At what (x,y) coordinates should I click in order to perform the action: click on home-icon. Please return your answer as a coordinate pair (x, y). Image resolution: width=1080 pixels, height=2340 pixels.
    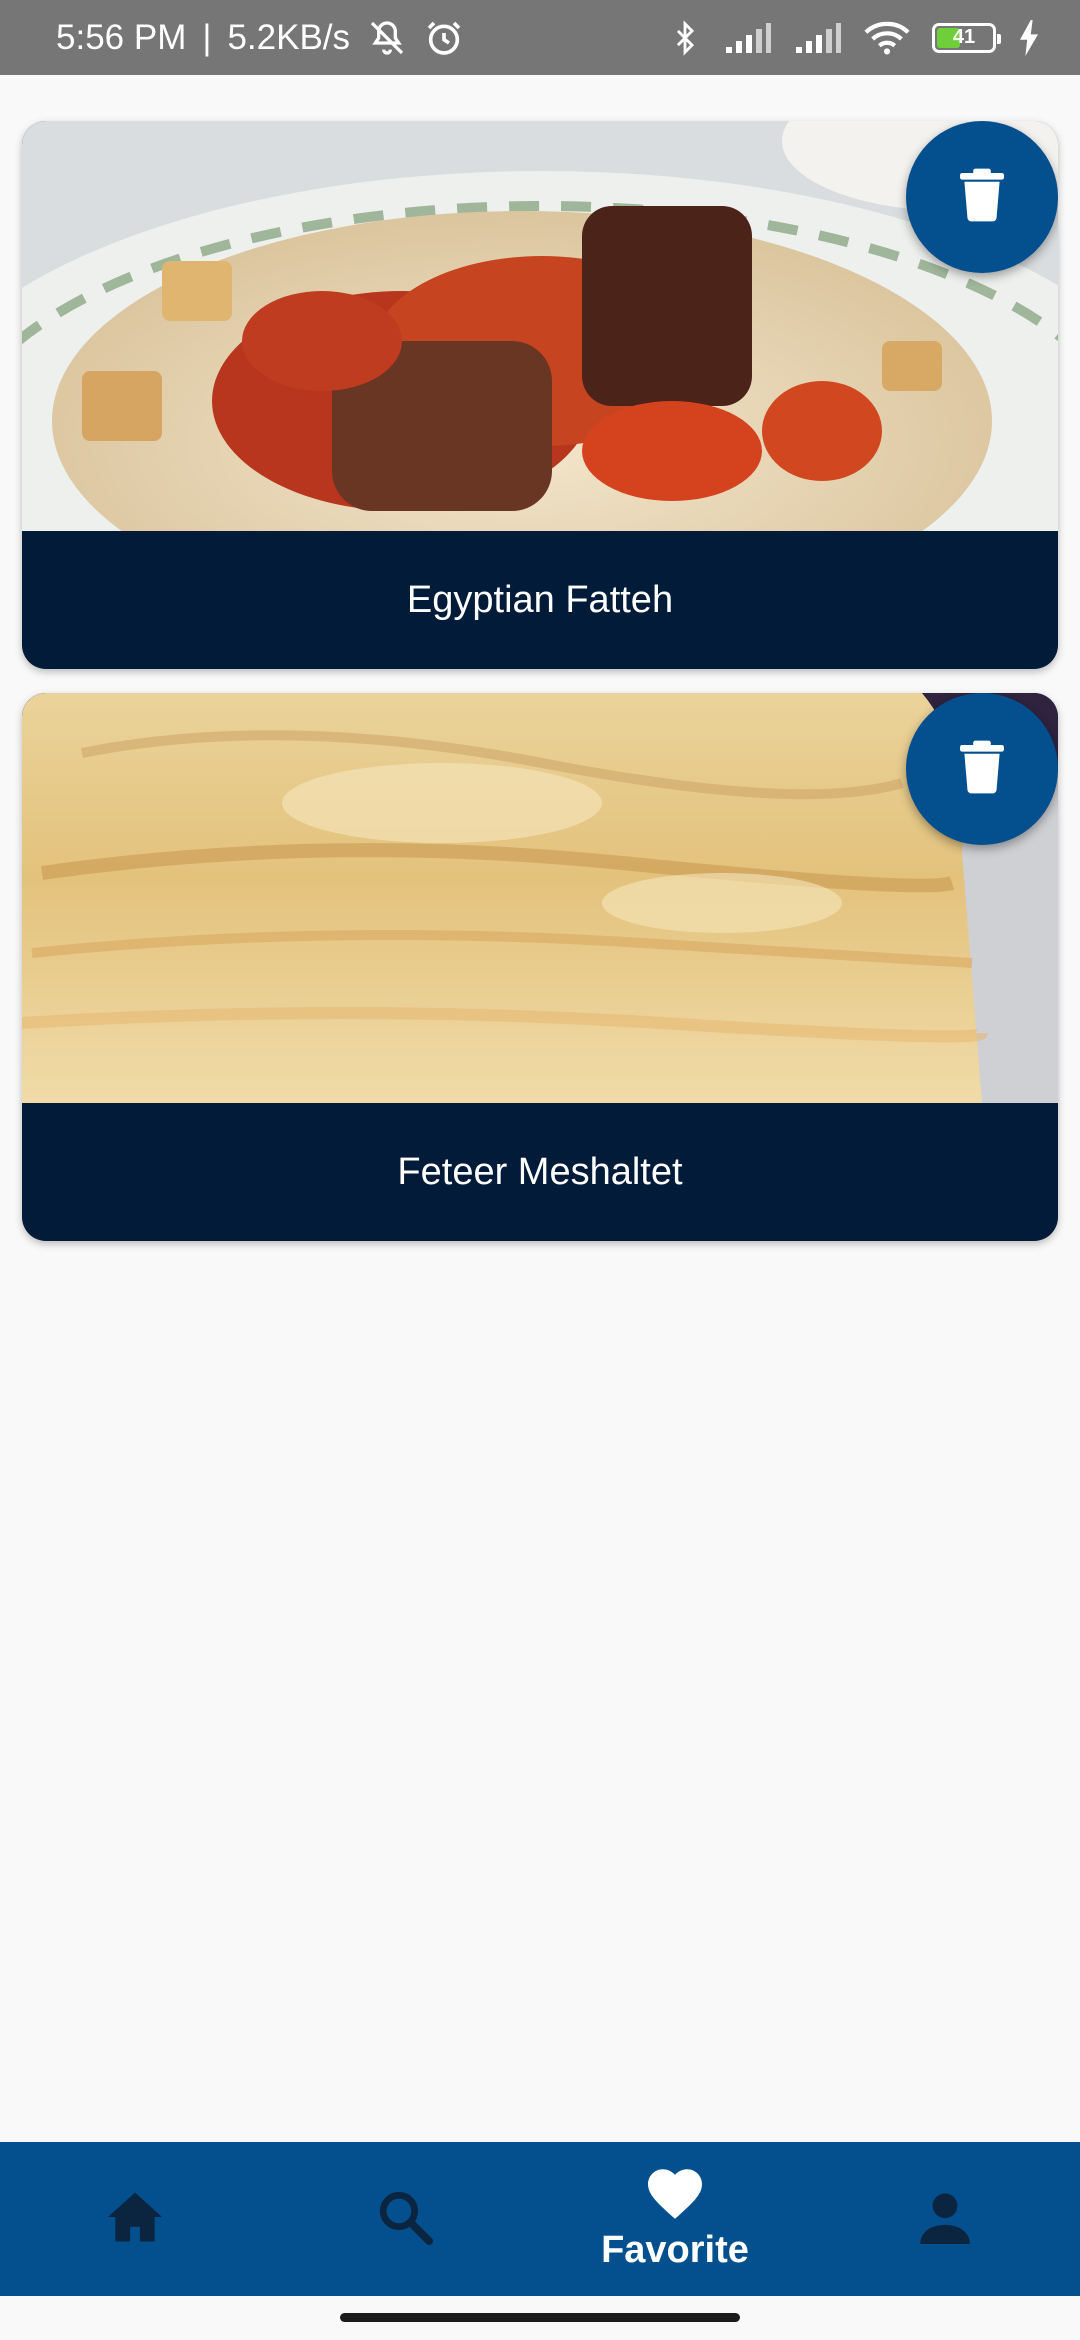
    Looking at the image, I should click on (135, 2219).